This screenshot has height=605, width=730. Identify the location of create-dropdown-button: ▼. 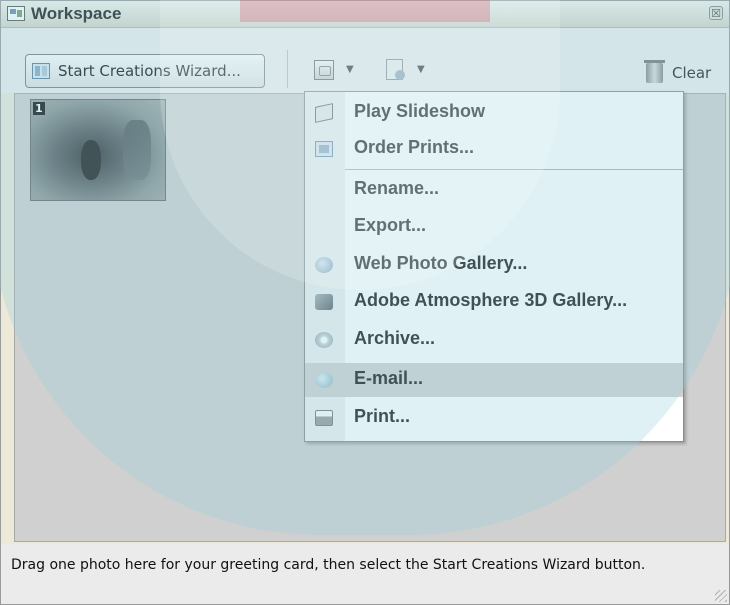
(411, 73).